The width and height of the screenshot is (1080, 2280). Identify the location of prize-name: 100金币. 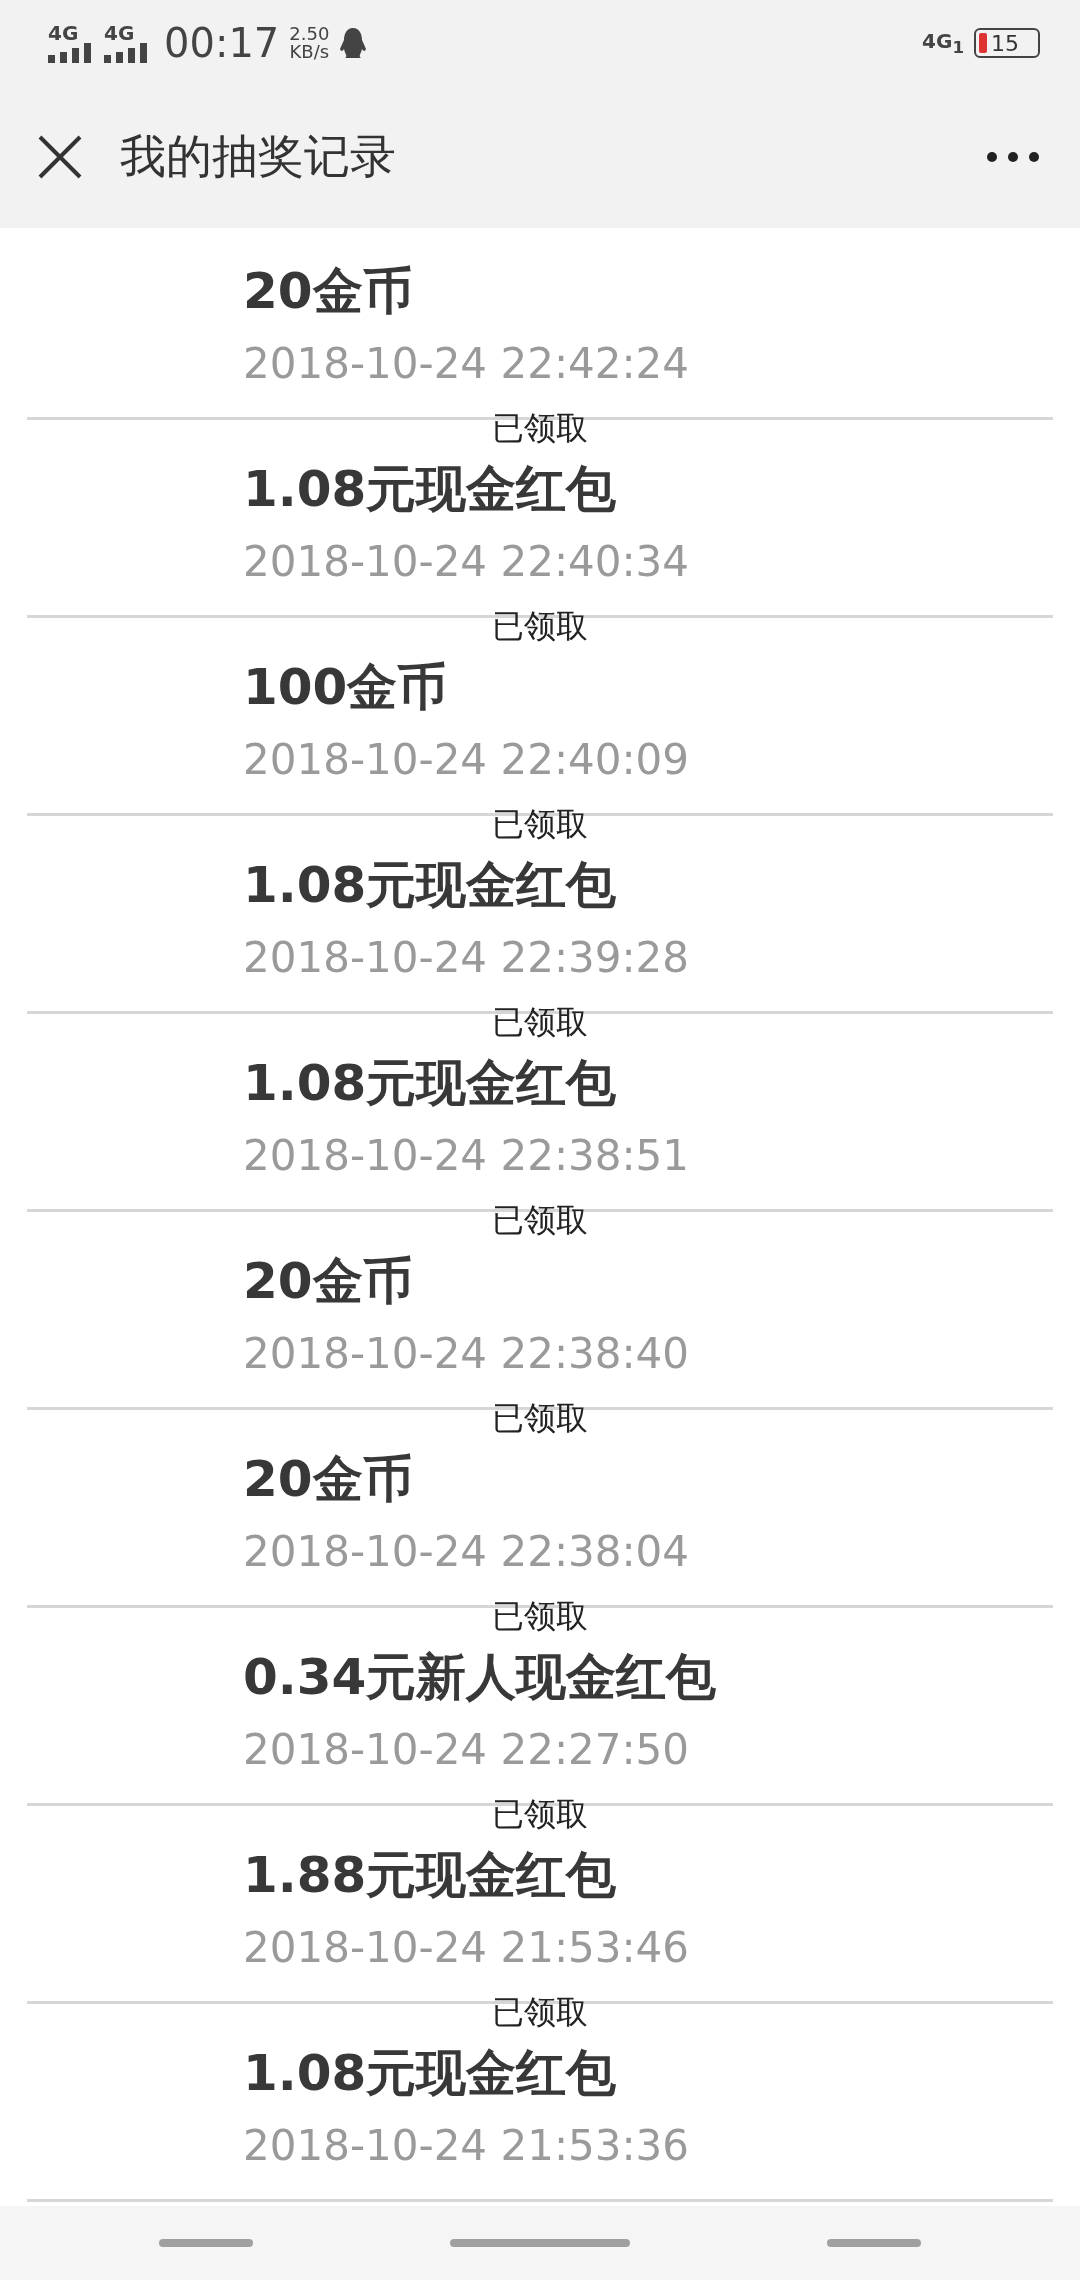
(346, 687).